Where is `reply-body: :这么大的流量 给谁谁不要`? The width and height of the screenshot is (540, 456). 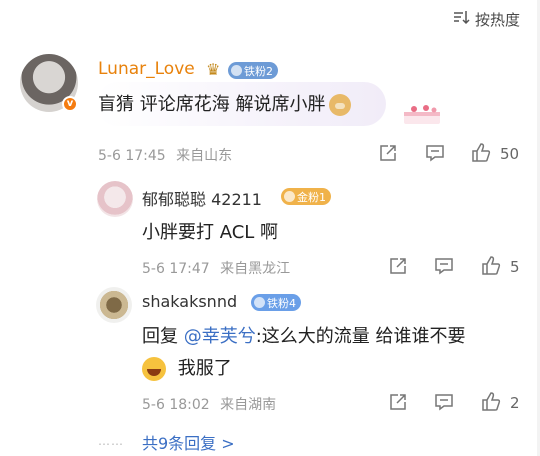
reply-body: :这么大的流量 给谁谁不要 is located at coordinates (360, 336).